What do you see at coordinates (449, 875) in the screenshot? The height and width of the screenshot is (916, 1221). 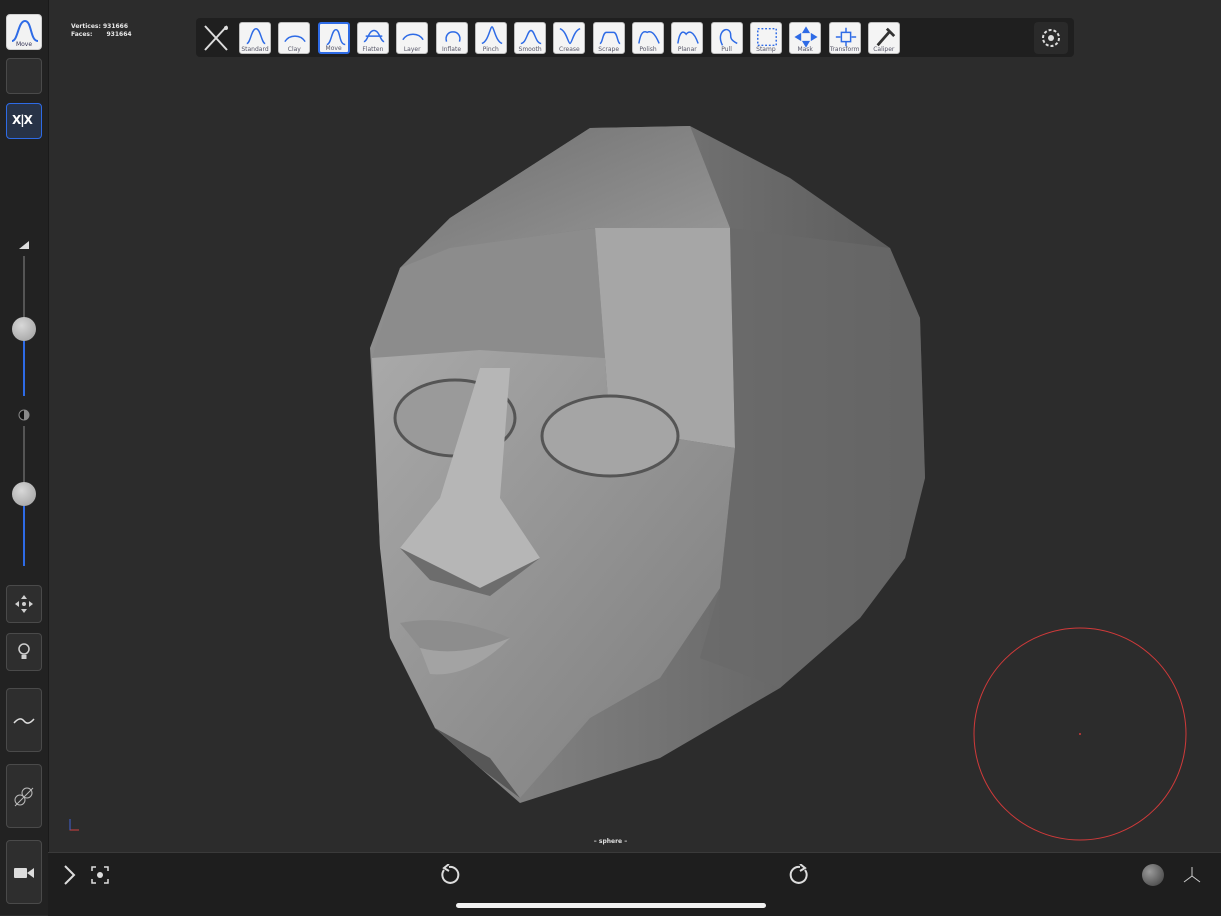 I see `undo-icon` at bounding box center [449, 875].